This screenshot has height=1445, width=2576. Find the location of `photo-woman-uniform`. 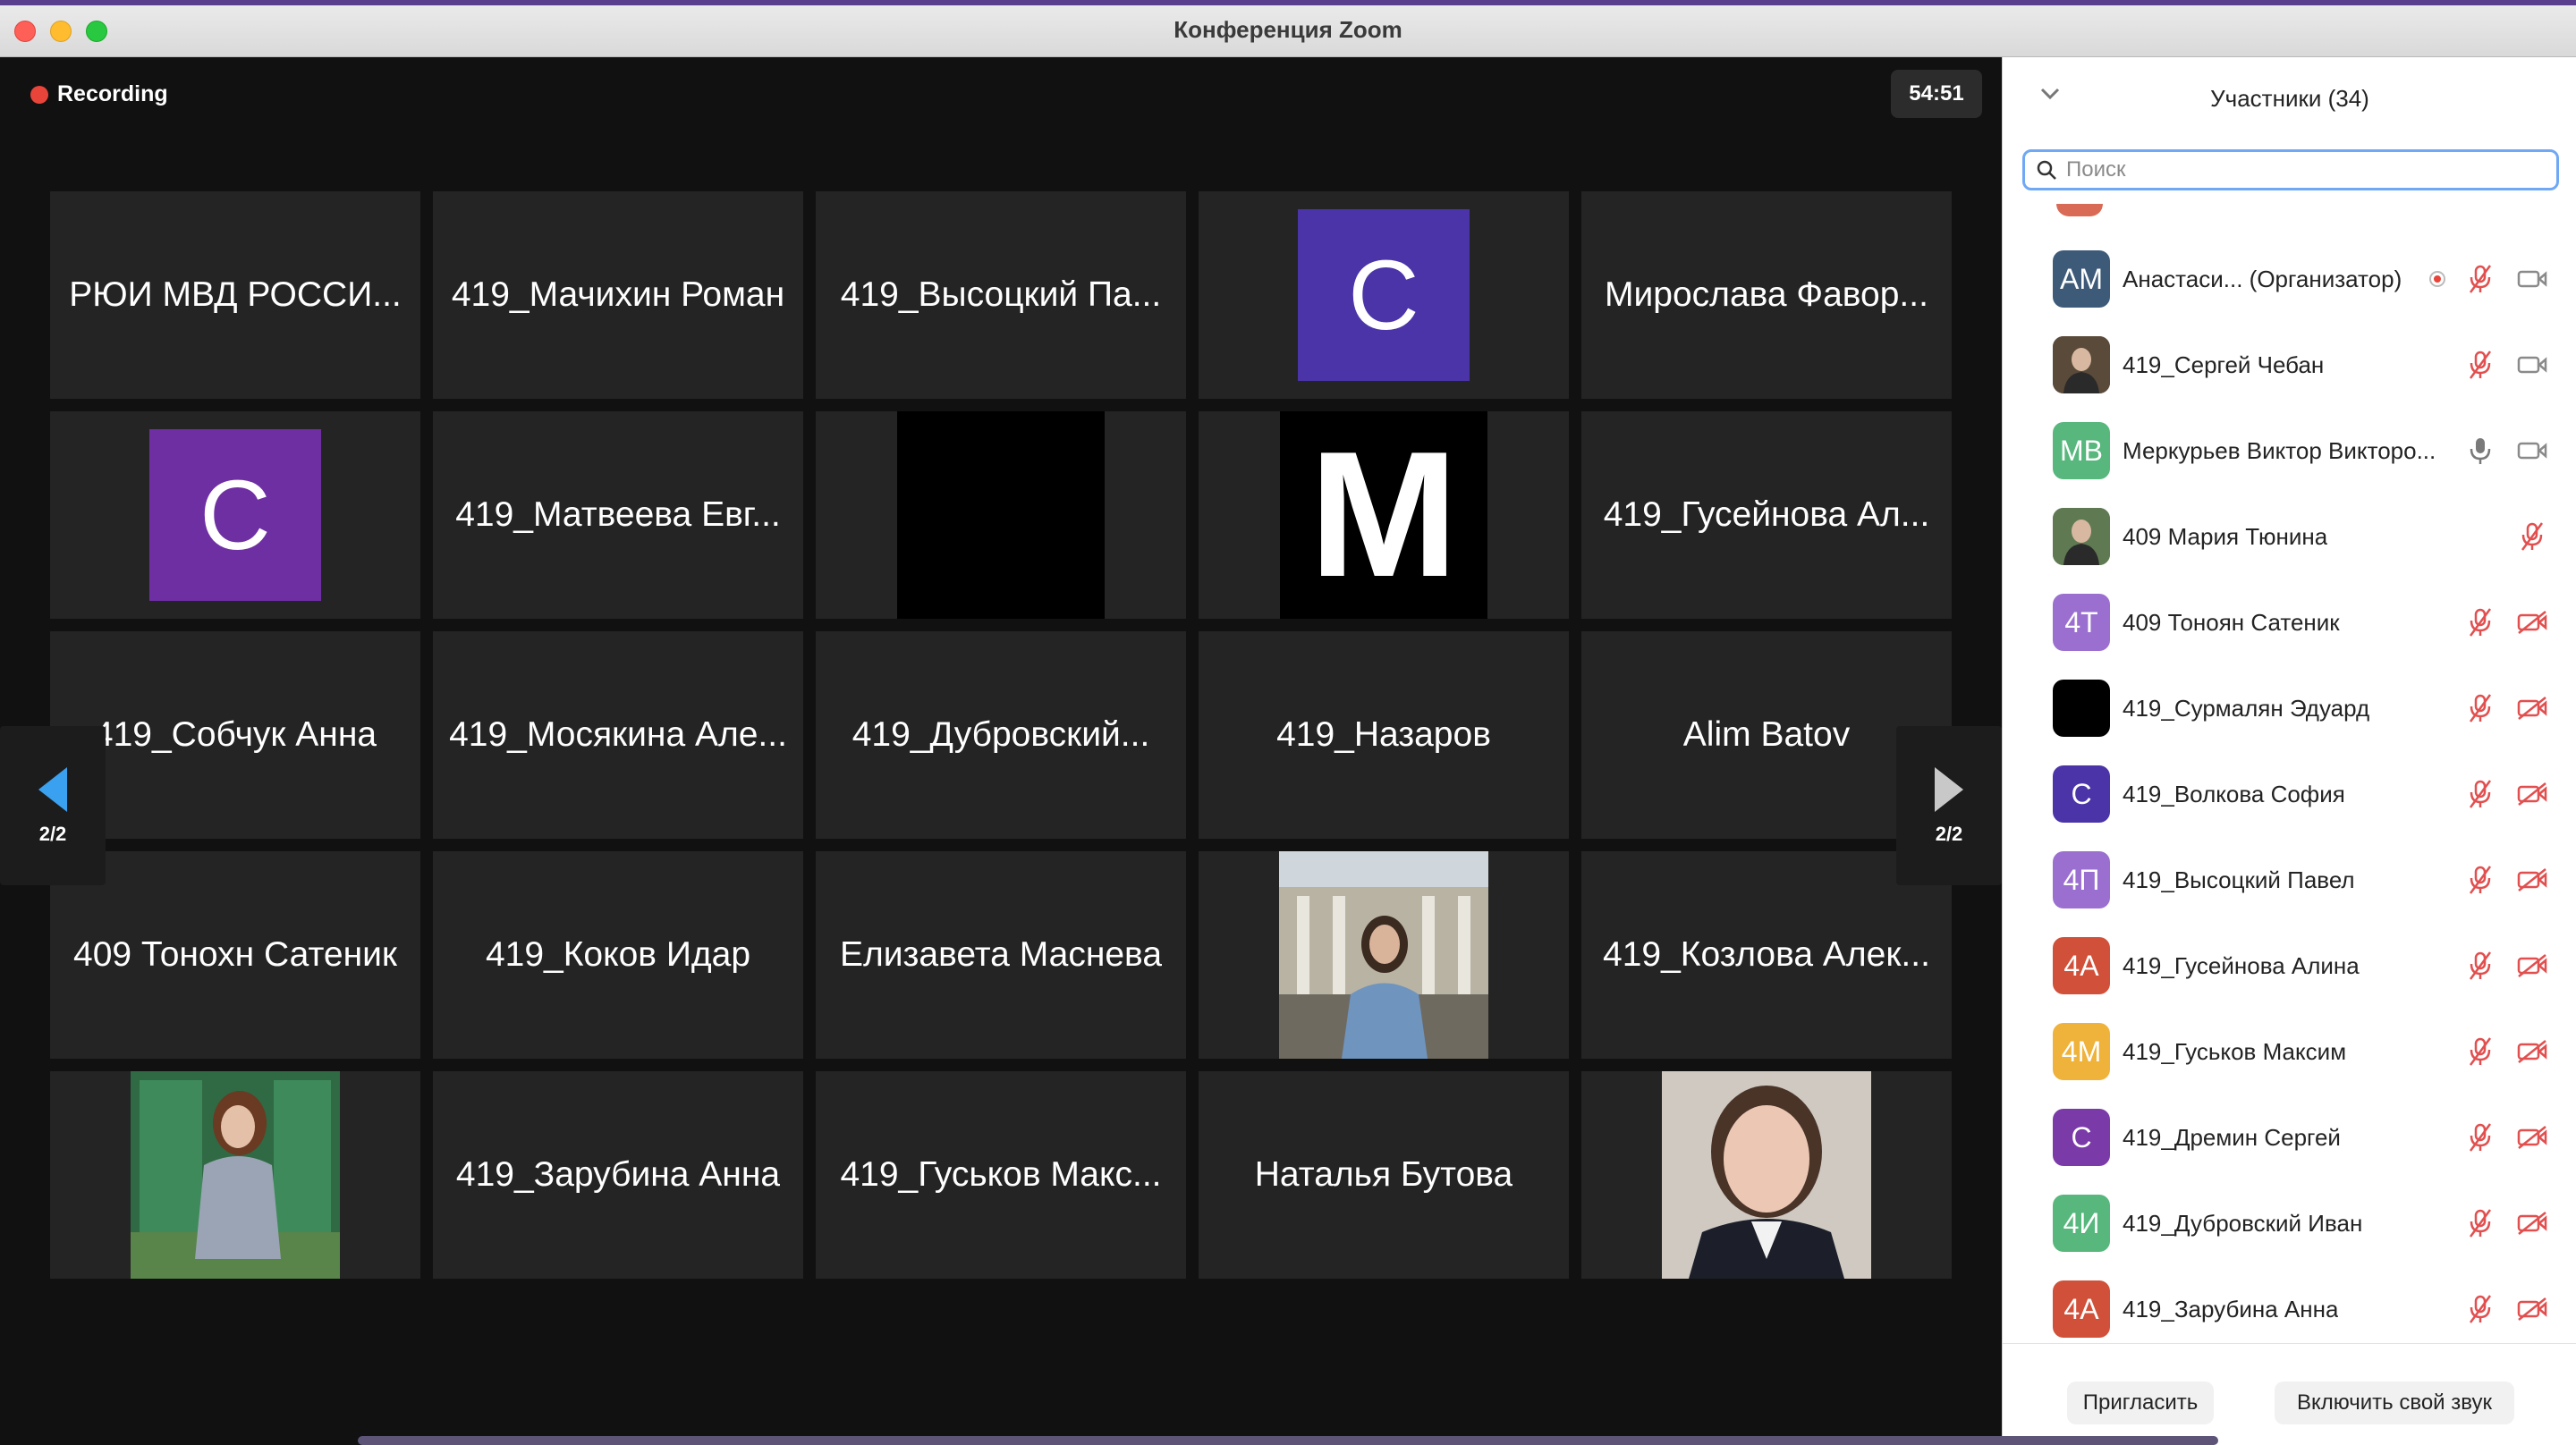

photo-woman-uniform is located at coordinates (1766, 1175).